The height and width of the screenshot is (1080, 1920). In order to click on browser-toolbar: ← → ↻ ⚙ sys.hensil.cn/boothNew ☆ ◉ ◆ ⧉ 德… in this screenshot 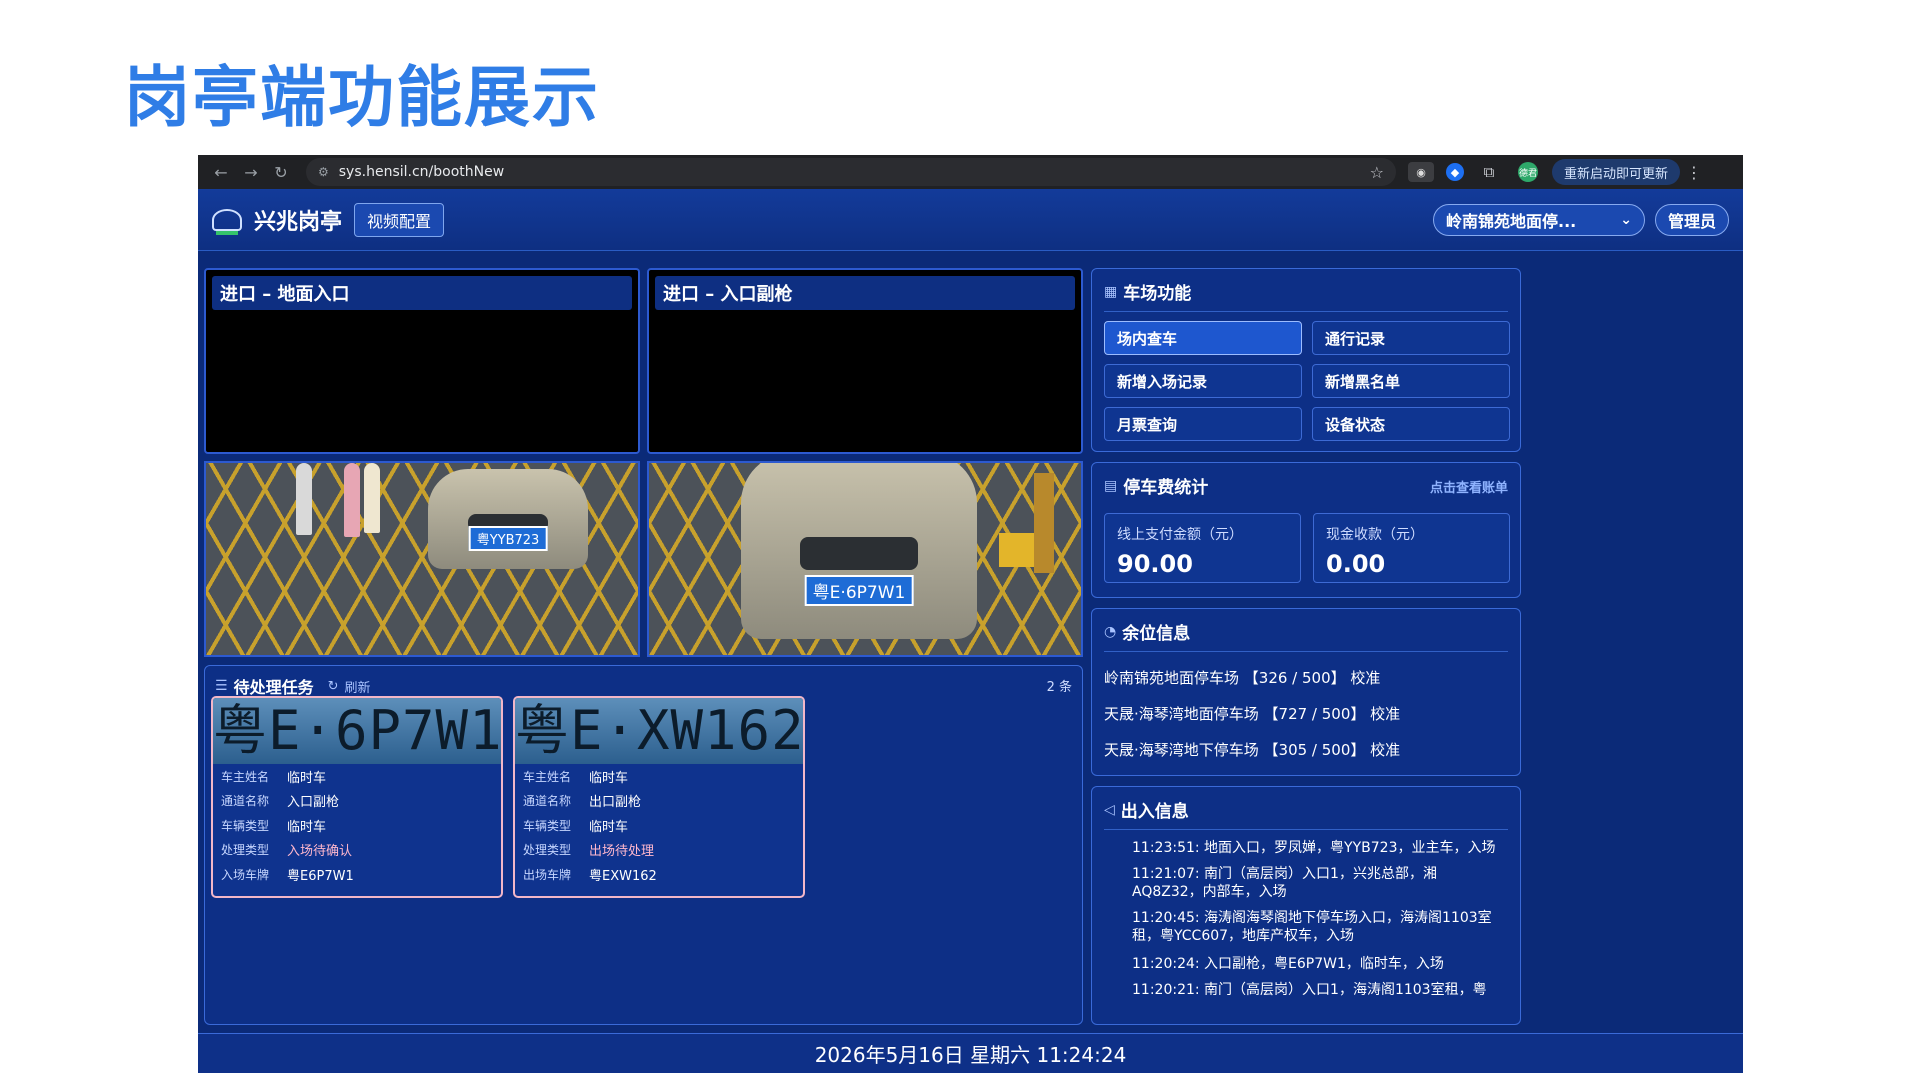, I will do `click(970, 172)`.